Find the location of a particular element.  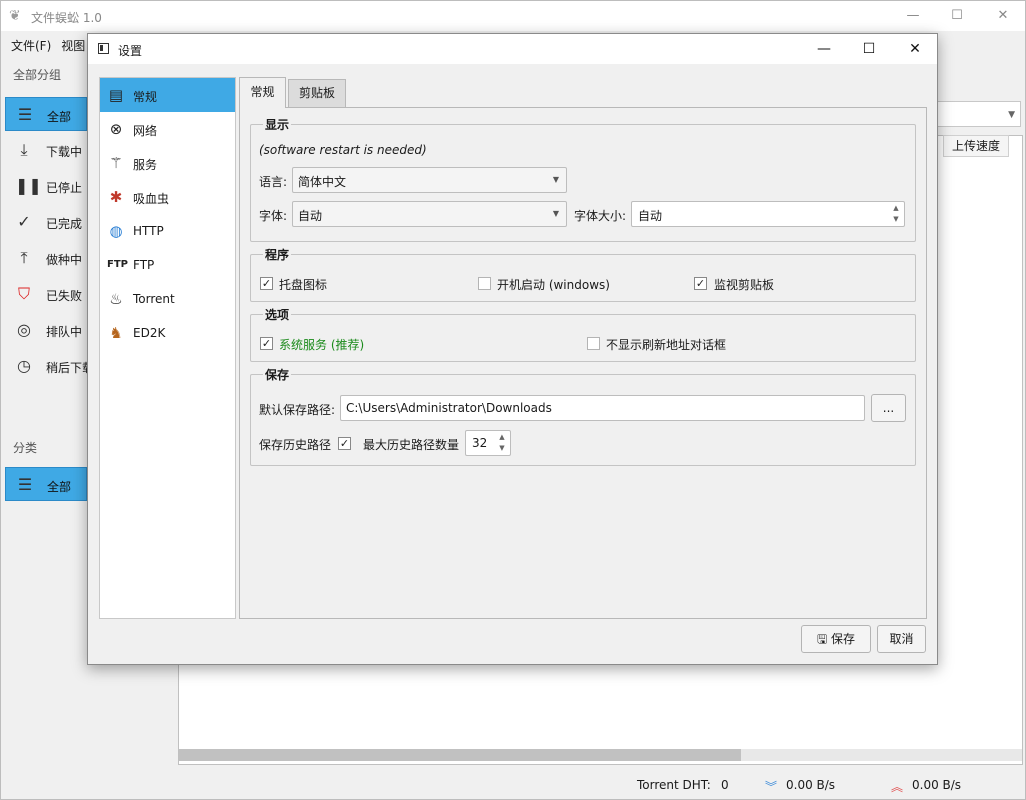

main-title-bar: ❦ 文件蜈蚣 1.0 — ☐ ✕ is located at coordinates (513, 16).